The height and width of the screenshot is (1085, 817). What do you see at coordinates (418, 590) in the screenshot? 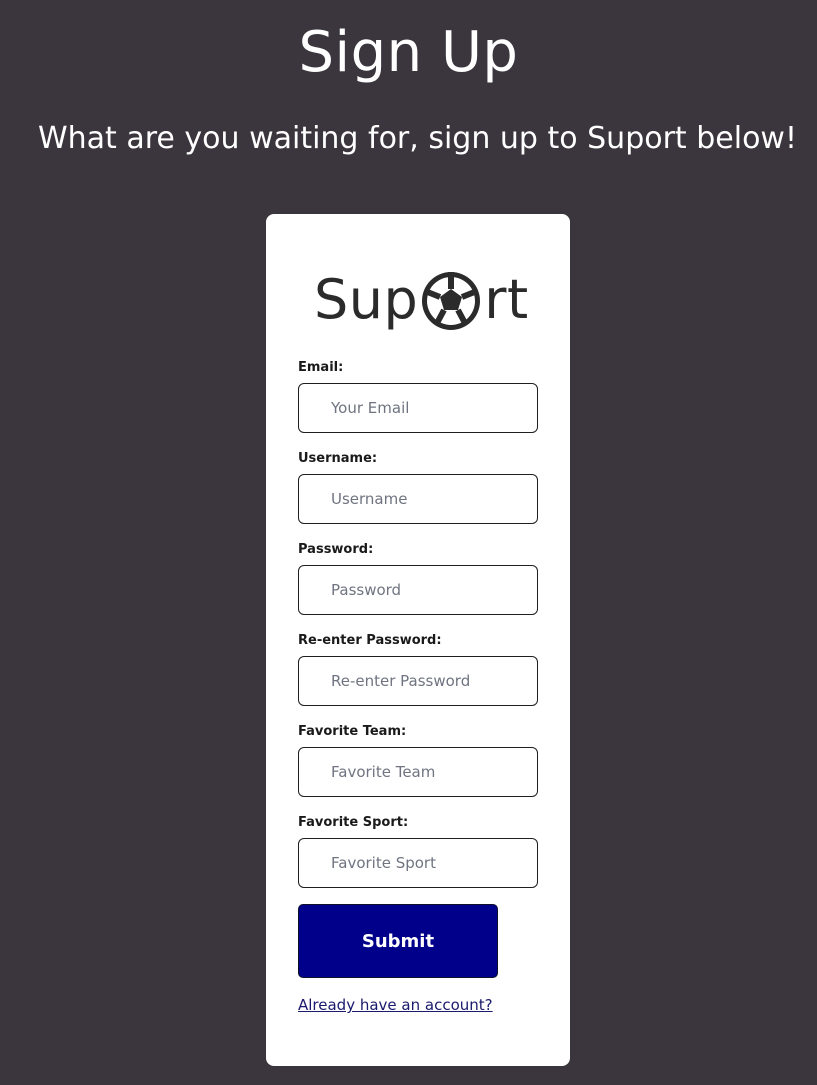
I see `password-input` at bounding box center [418, 590].